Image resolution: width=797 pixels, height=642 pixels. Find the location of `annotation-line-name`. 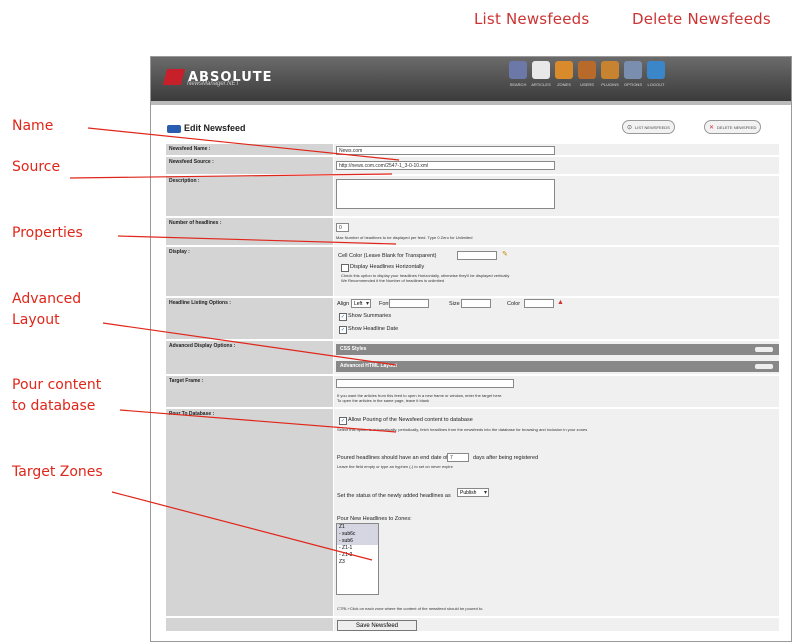

annotation-line-name is located at coordinates (243, 144).